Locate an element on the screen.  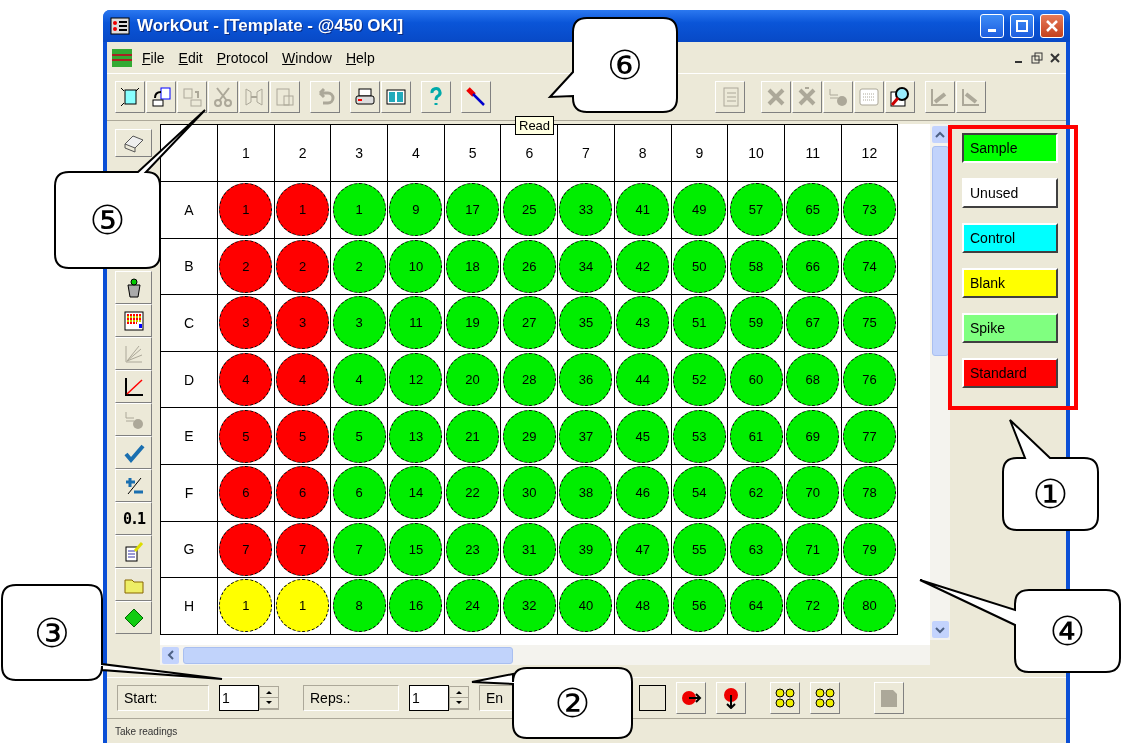
well: 23 is located at coordinates (473, 549).